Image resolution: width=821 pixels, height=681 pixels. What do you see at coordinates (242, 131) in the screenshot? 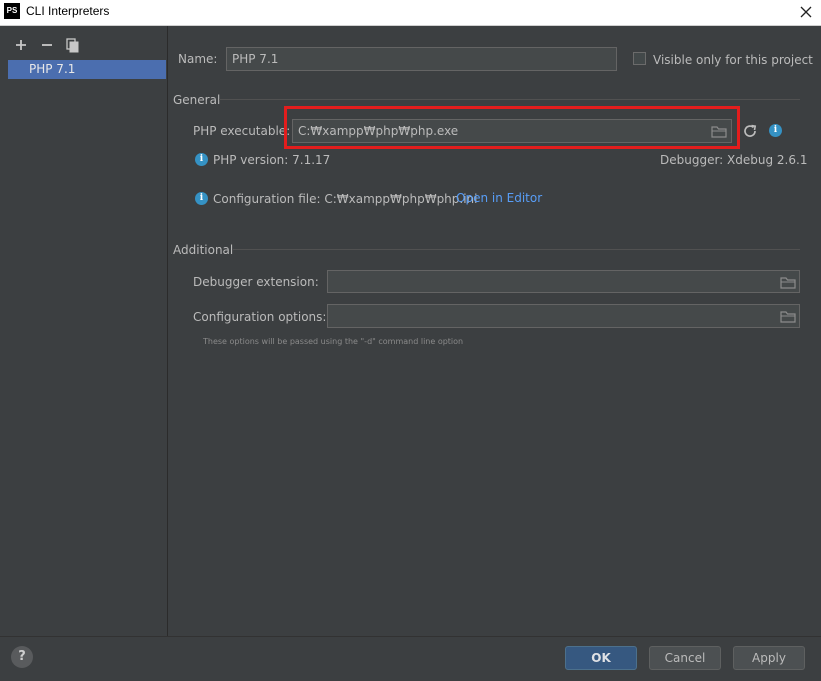
I see `php-executable-label: PHP executable:` at bounding box center [242, 131].